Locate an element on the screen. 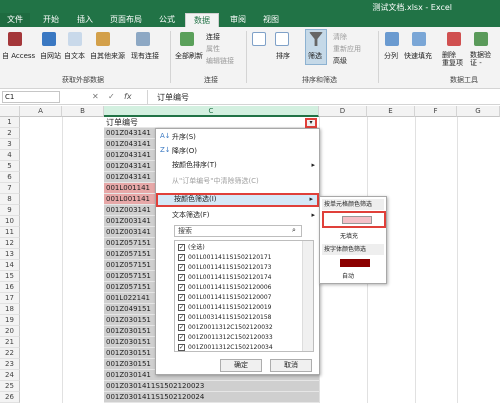 Image resolution: width=500 pixels, height=403 pixels. dark-red-font-option is located at coordinates (355, 263).